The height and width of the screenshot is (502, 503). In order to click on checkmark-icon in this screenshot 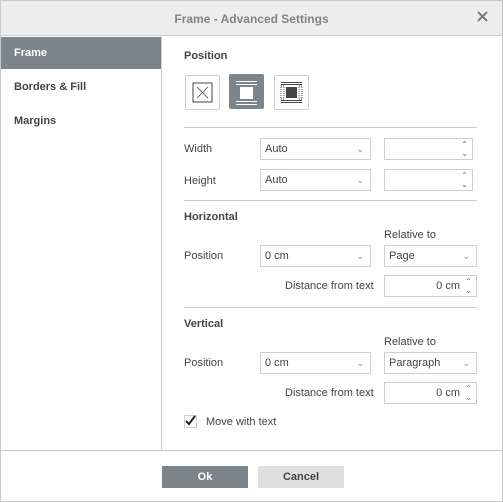, I will do `click(190, 420)`.